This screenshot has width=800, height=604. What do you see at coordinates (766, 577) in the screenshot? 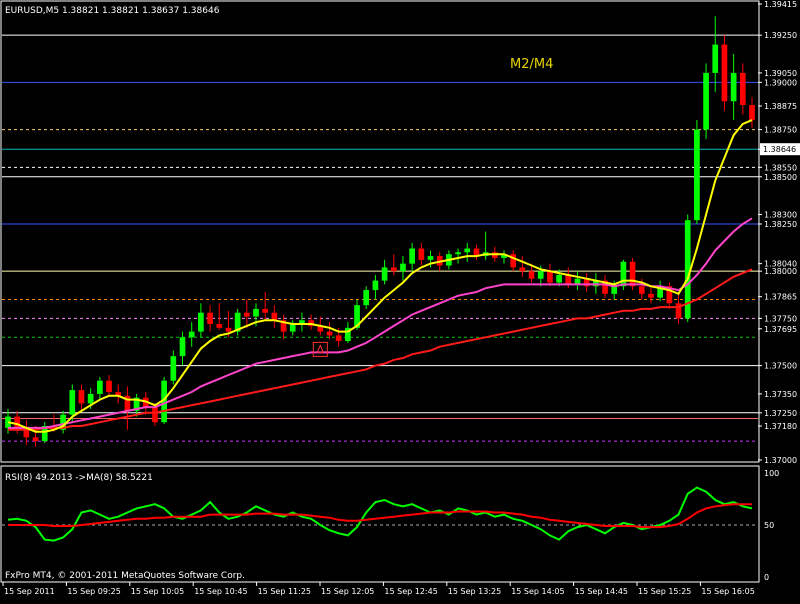
I see `rsi-axis-label: 0` at bounding box center [766, 577].